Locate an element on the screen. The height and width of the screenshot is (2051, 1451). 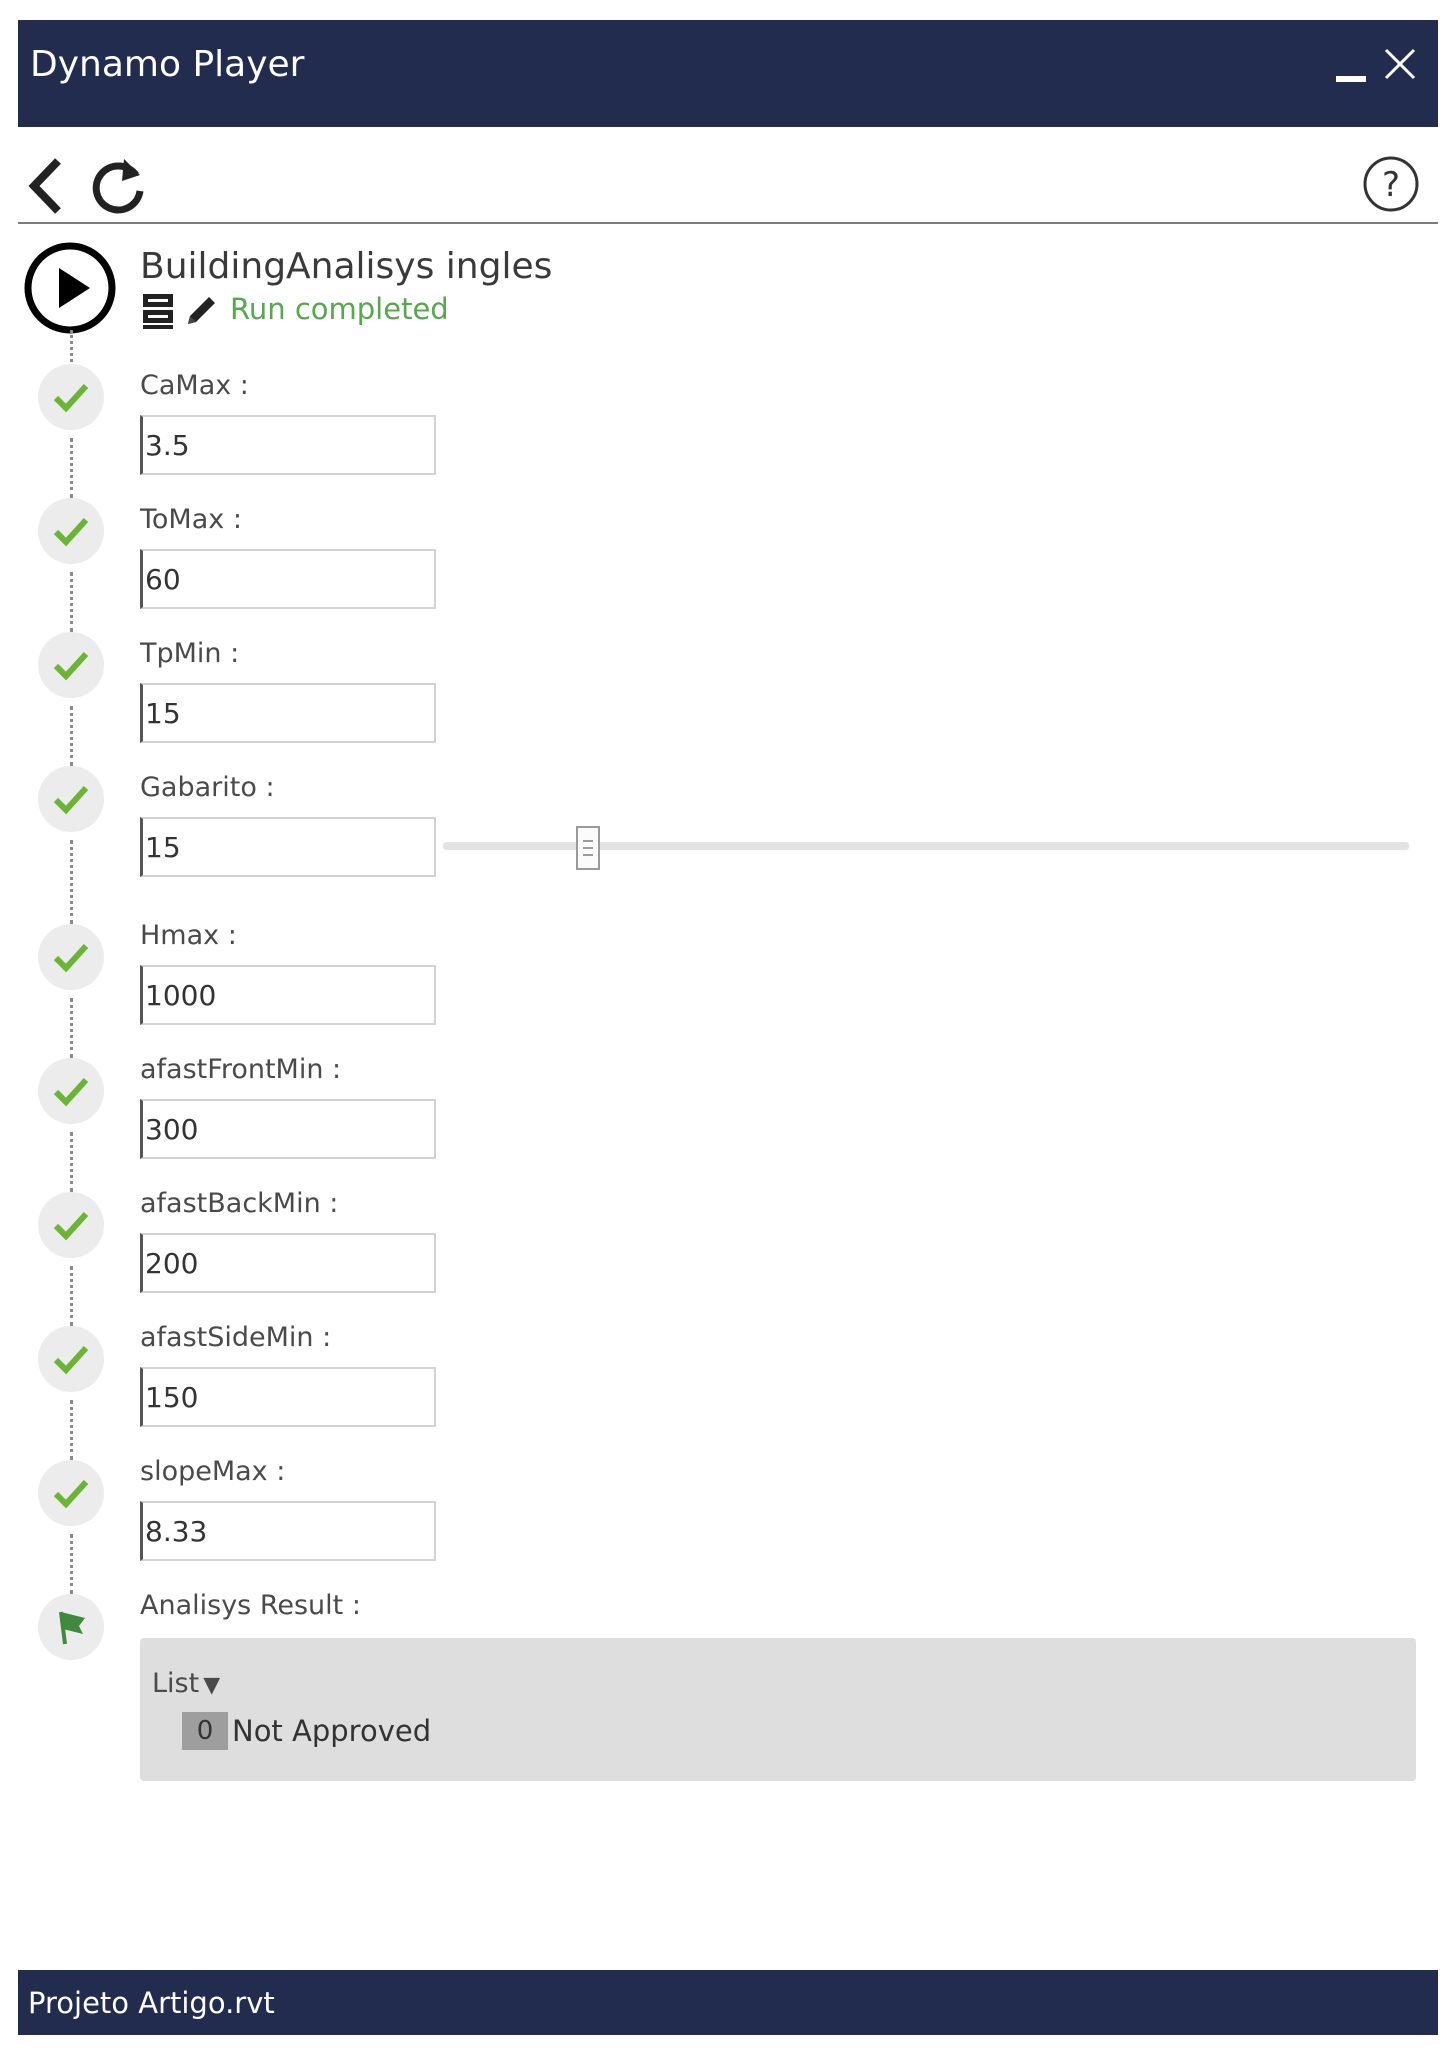
list-item-value: Not Approved is located at coordinates (332, 1731).